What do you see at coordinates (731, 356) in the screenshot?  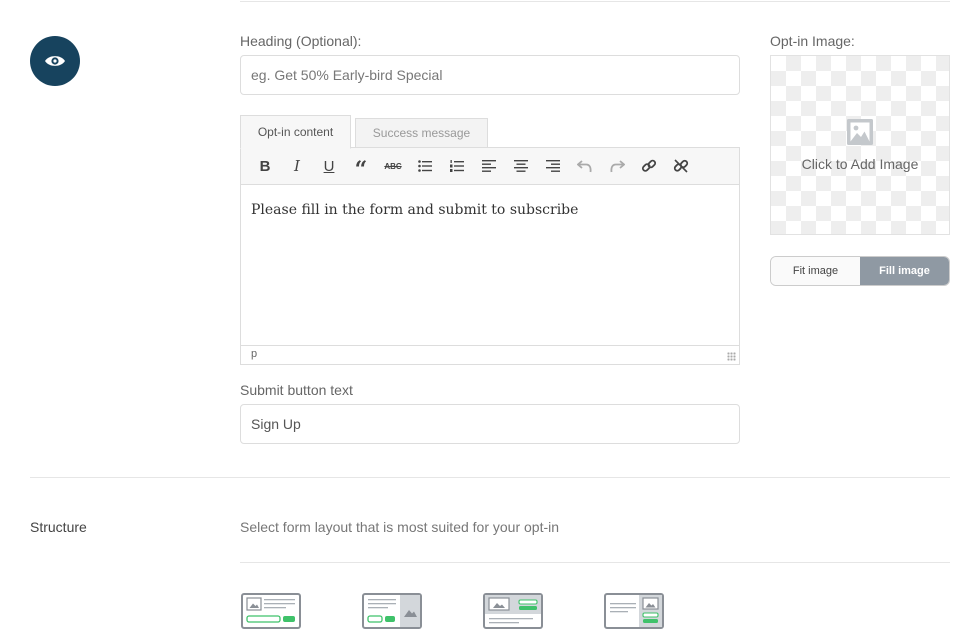 I see `resize-handle` at bounding box center [731, 356].